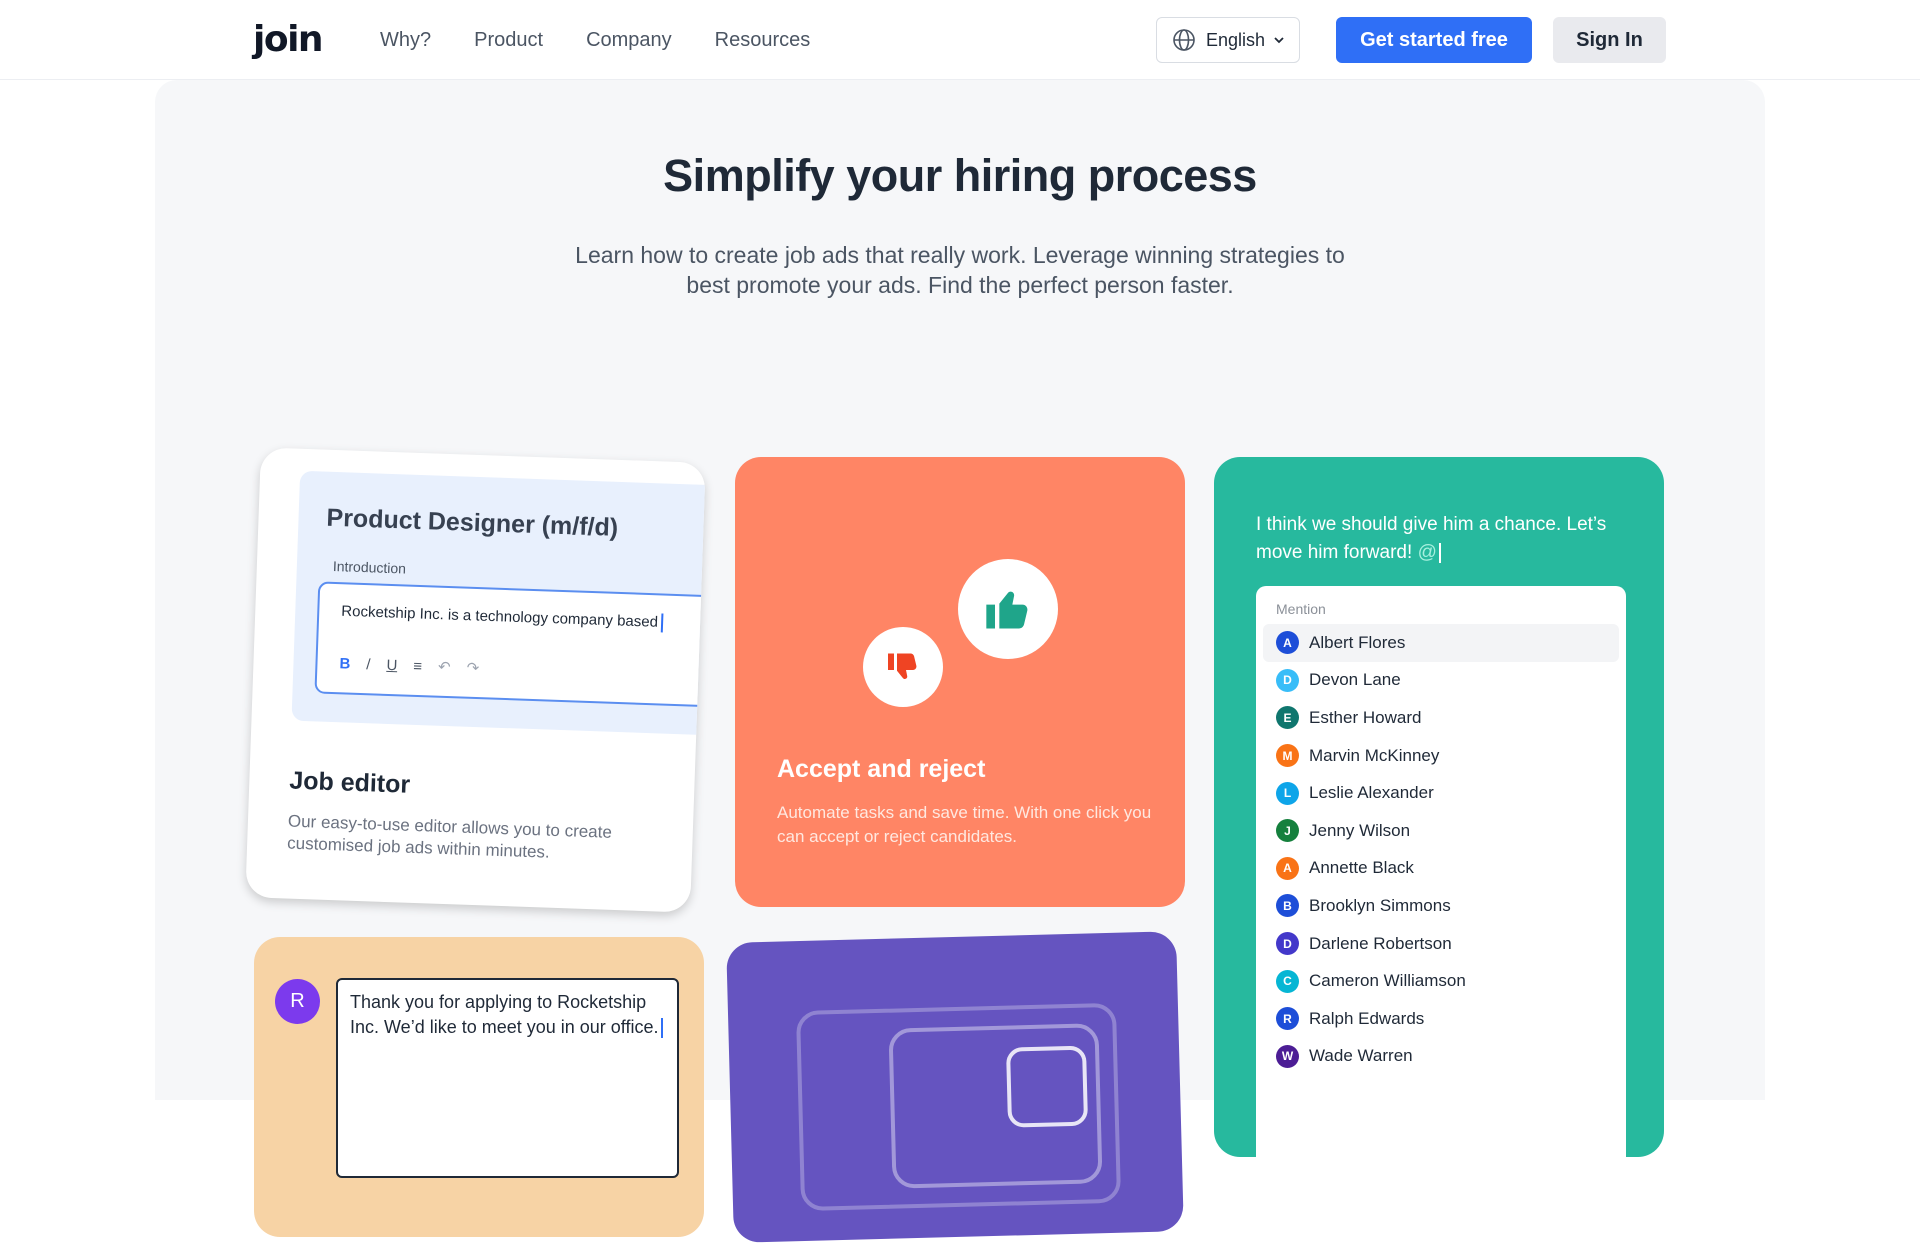 This screenshot has width=1920, height=1243. Describe the element at coordinates (344, 663) in the screenshot. I see `bold-icon: B` at that location.